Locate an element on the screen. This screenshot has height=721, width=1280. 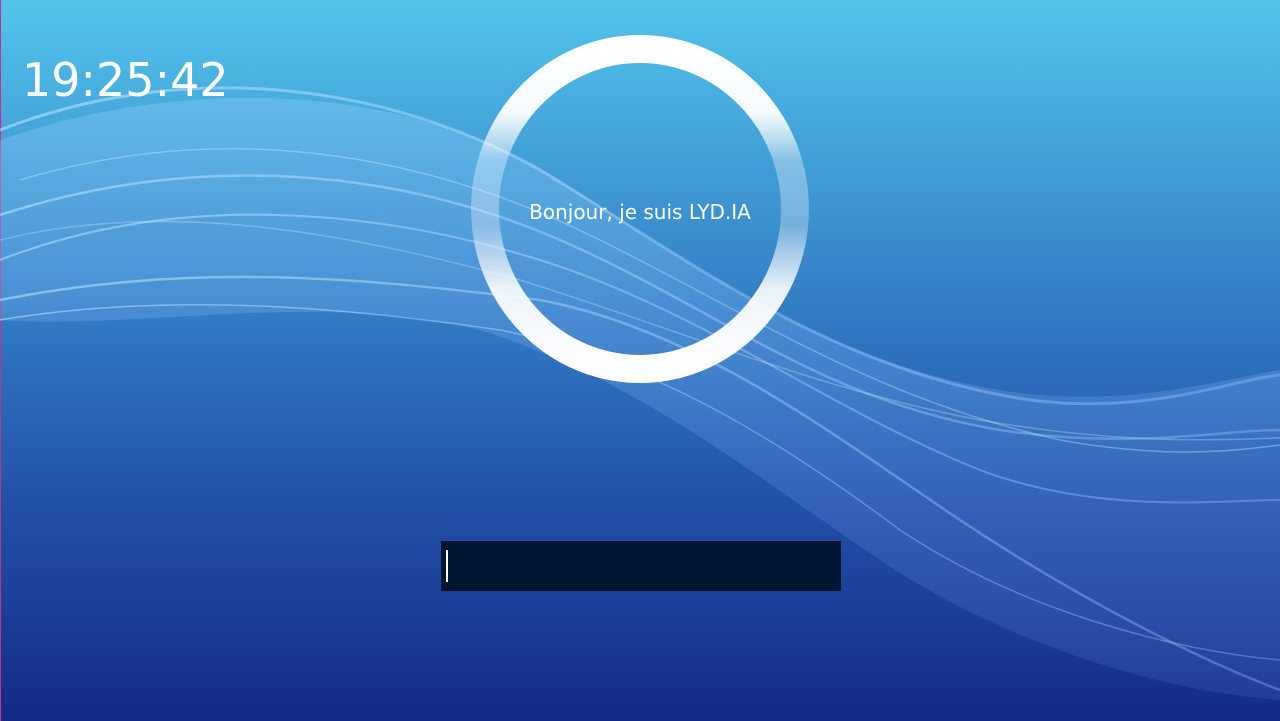
command-input is located at coordinates (641, 566).